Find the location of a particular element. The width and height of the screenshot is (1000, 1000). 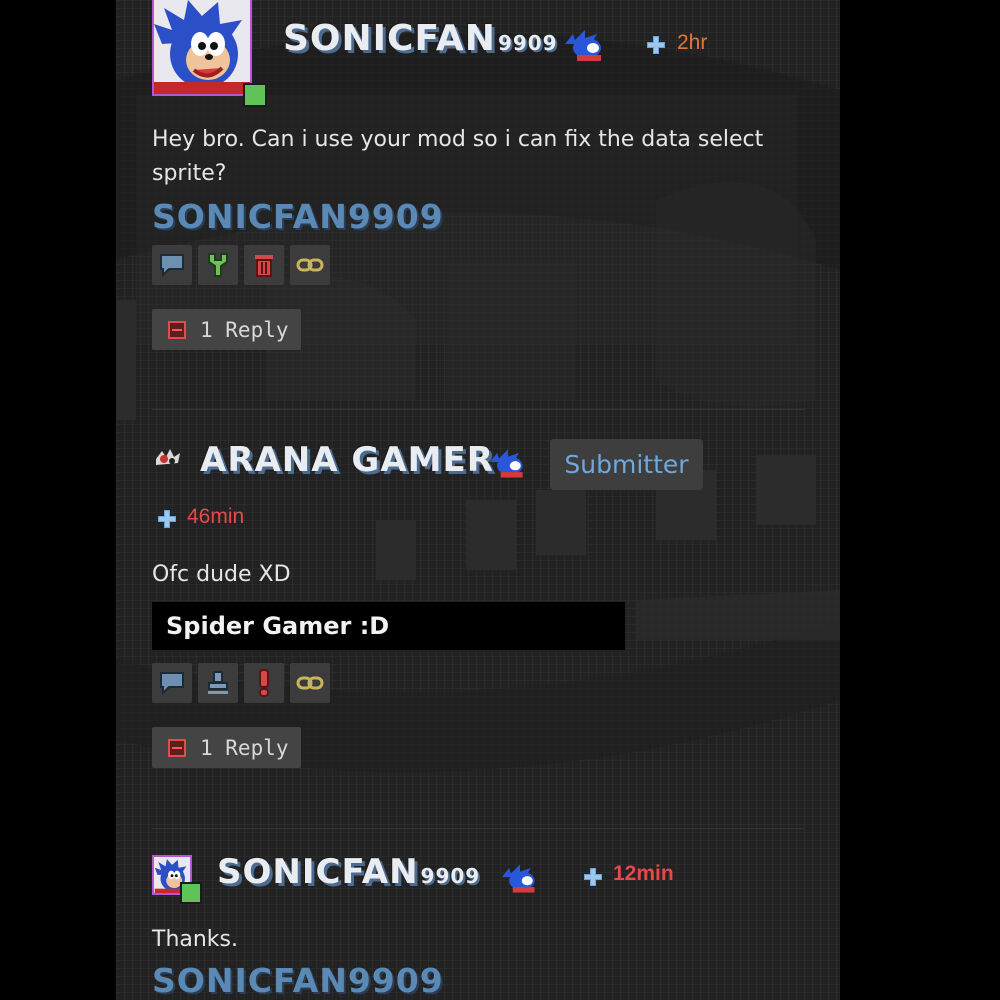

delete-button is located at coordinates (264, 265).